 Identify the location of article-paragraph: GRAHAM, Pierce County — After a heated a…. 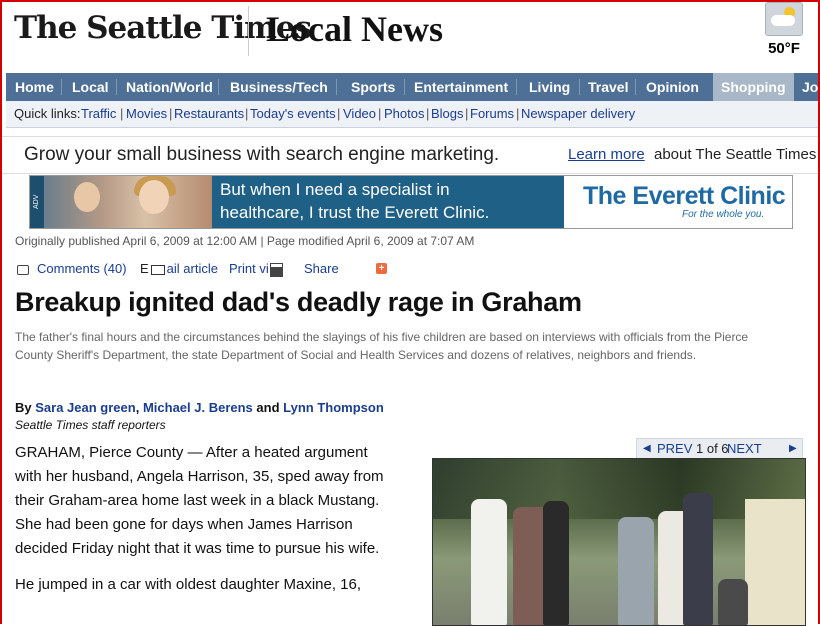
(199, 500).